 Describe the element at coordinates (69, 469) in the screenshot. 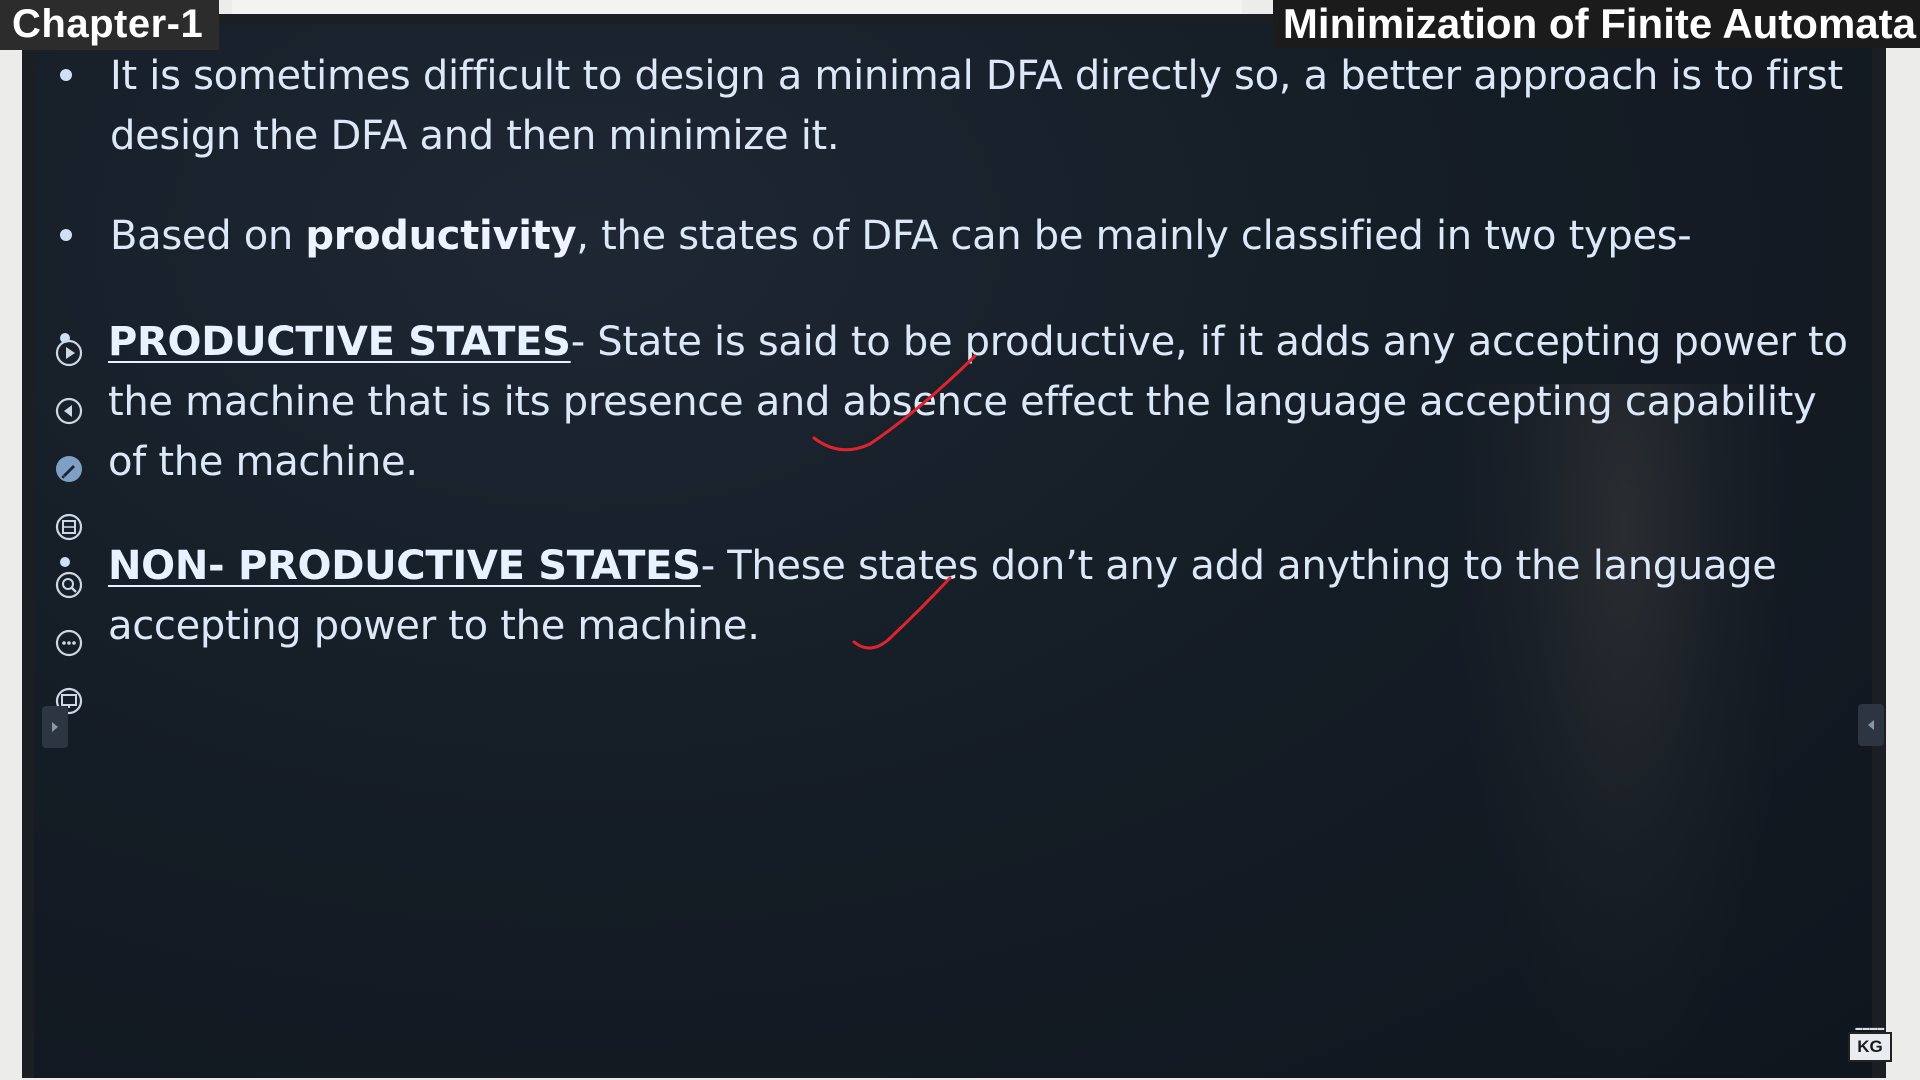

I see `pen-icon` at that location.